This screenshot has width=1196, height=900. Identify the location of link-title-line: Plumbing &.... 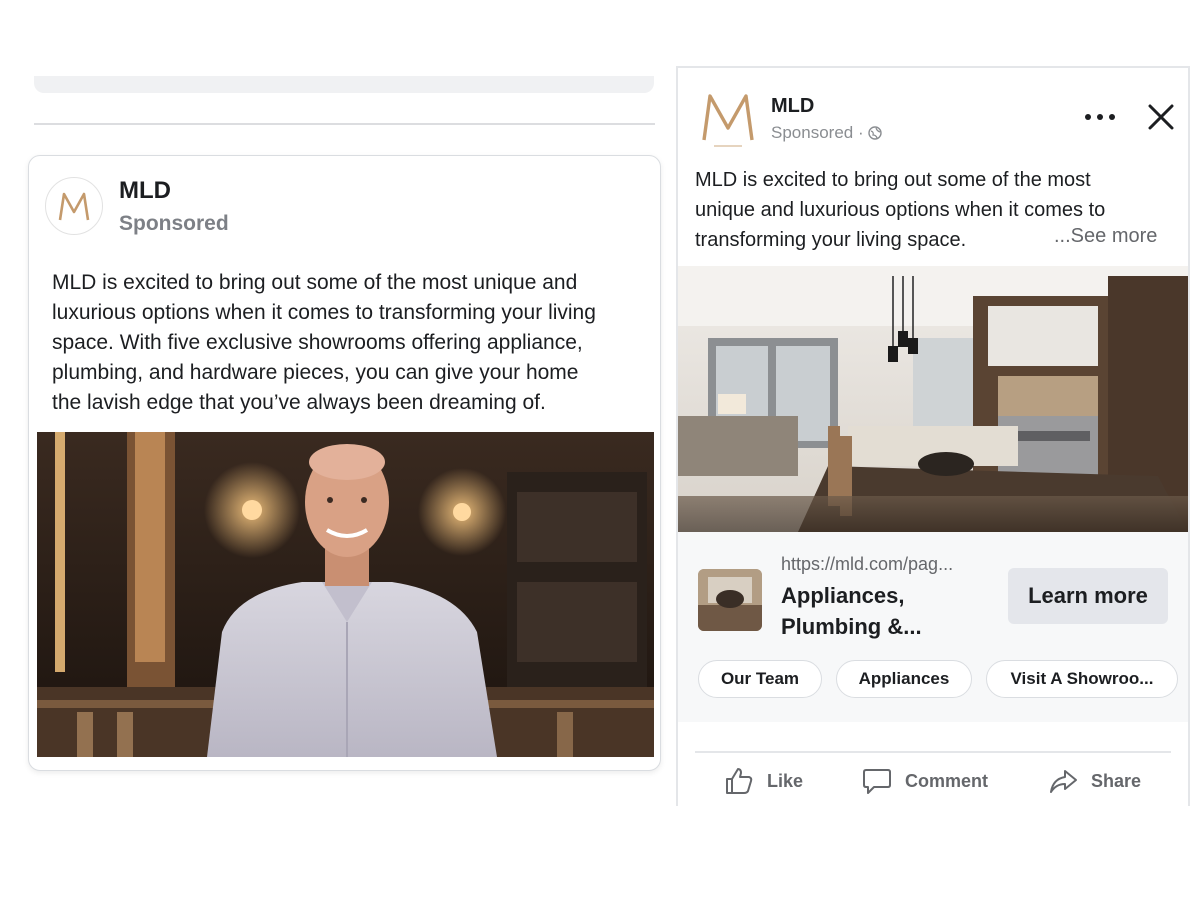
(851, 626).